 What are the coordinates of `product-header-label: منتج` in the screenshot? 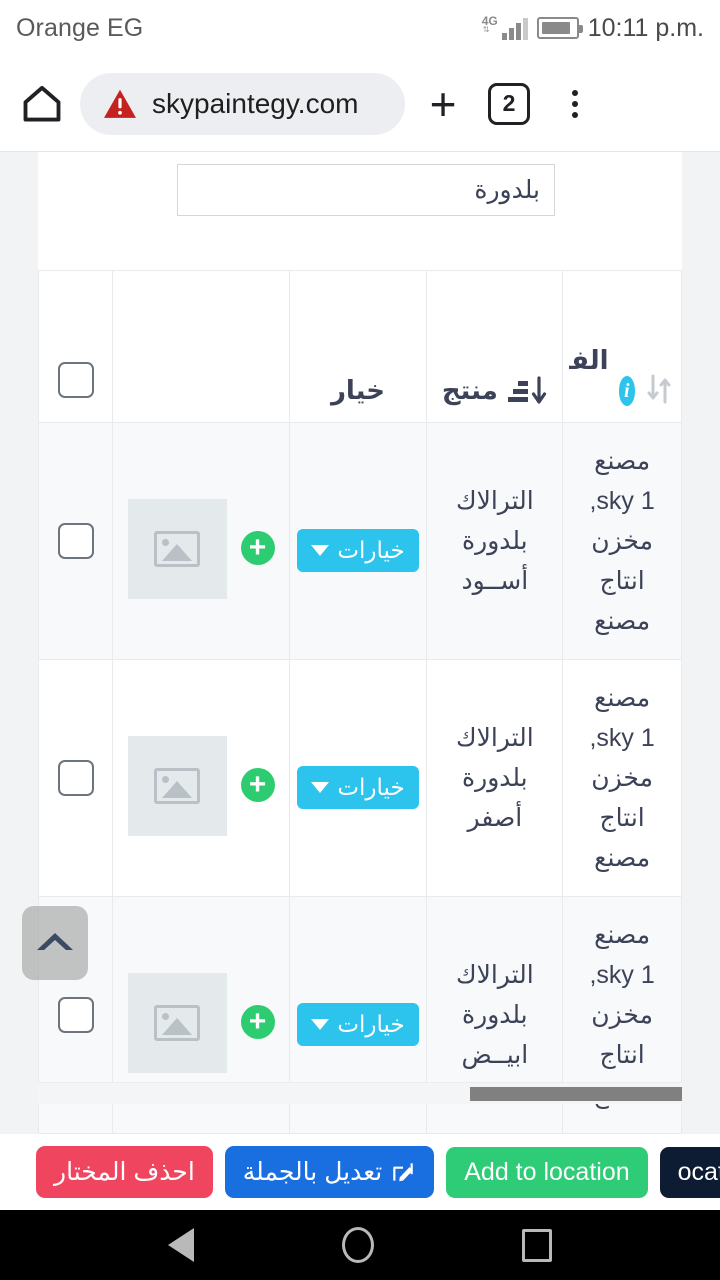 It's located at (469, 390).